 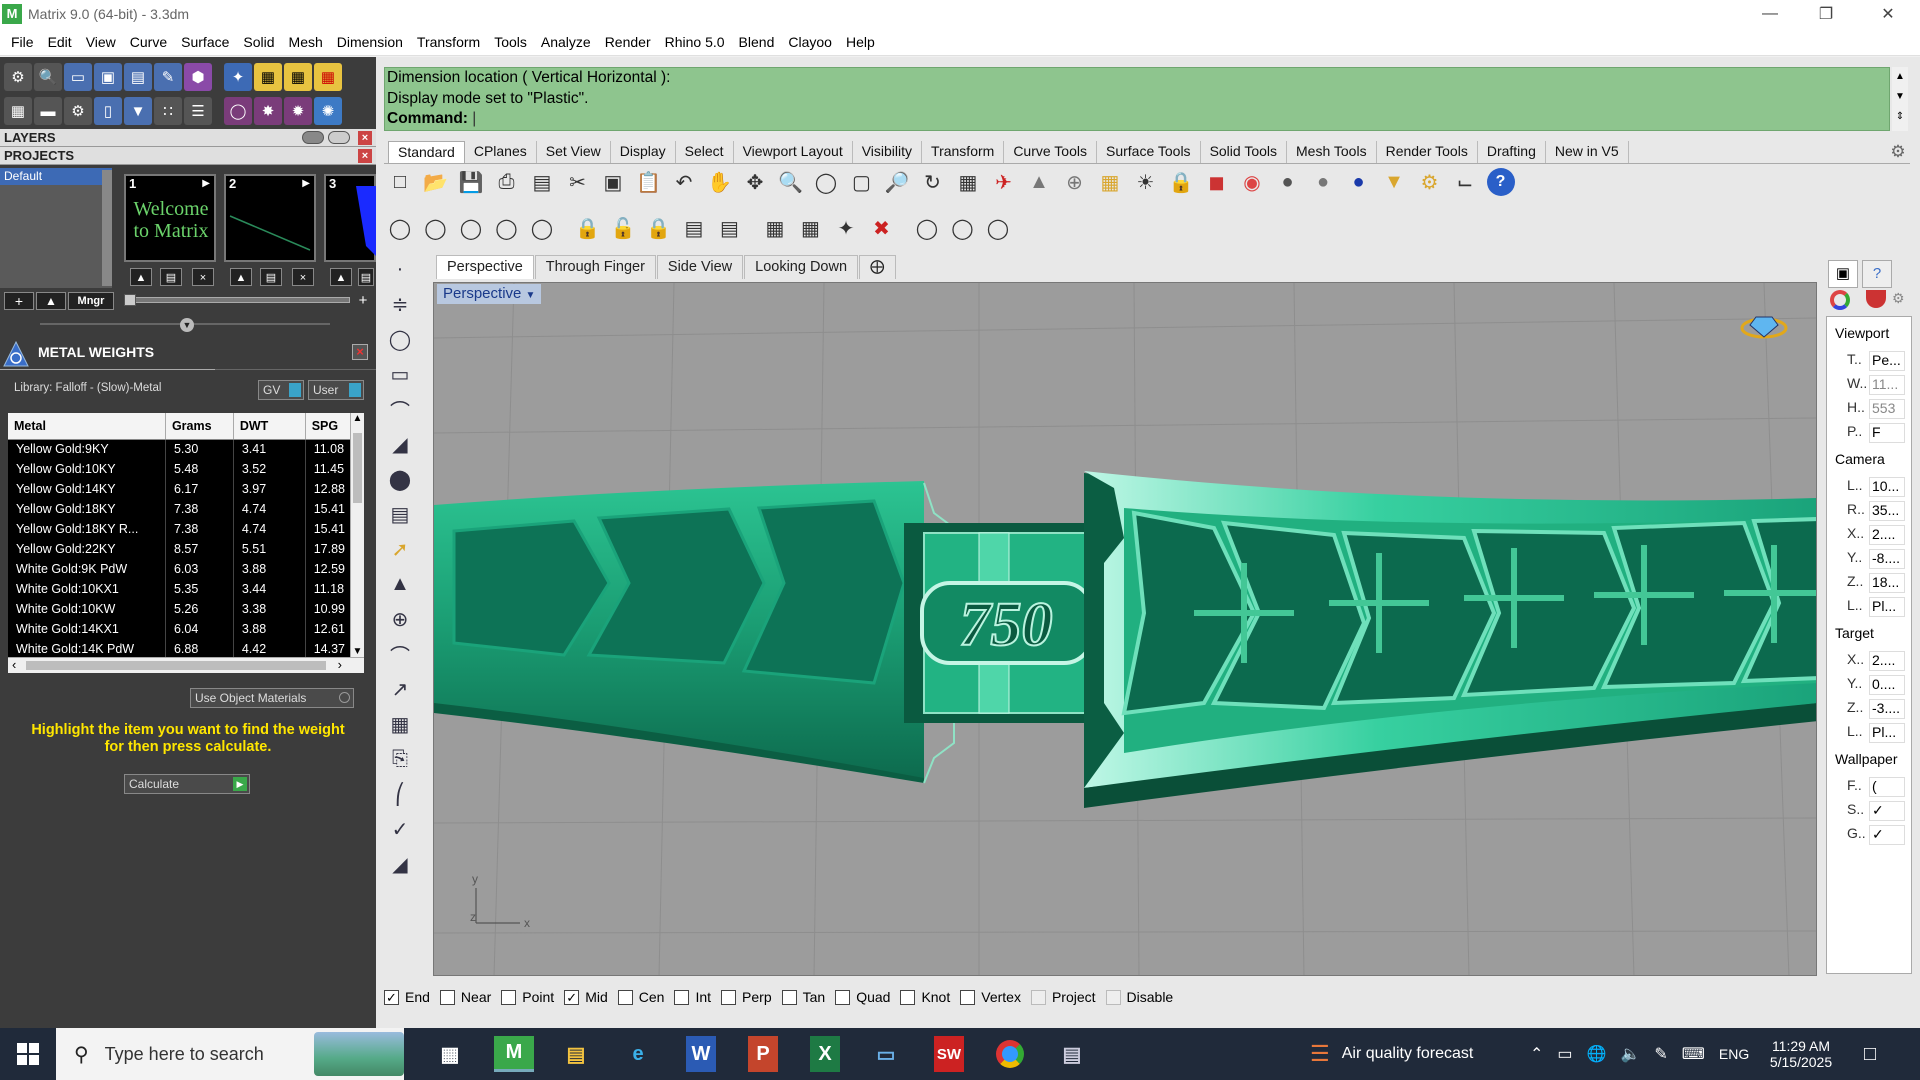 I want to click on visibility-eye-icon, so click(x=339, y=137).